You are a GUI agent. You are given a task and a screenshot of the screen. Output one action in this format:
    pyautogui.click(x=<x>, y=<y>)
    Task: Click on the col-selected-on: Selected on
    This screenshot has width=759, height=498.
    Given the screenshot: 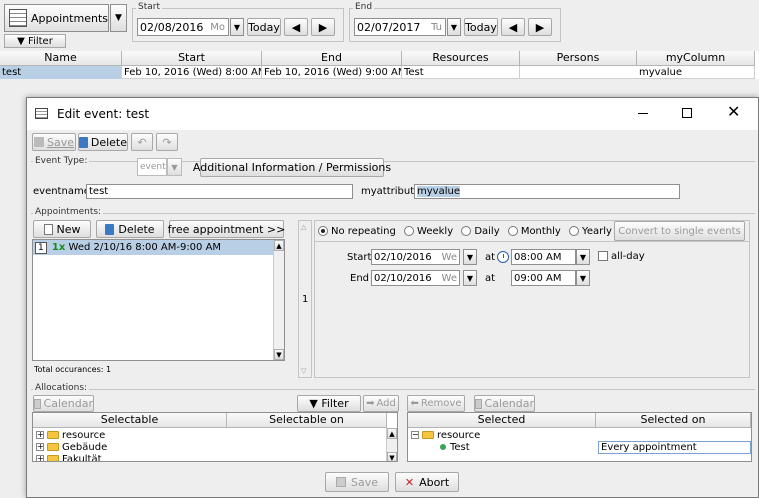 What is the action you would take?
    pyautogui.click(x=673, y=420)
    